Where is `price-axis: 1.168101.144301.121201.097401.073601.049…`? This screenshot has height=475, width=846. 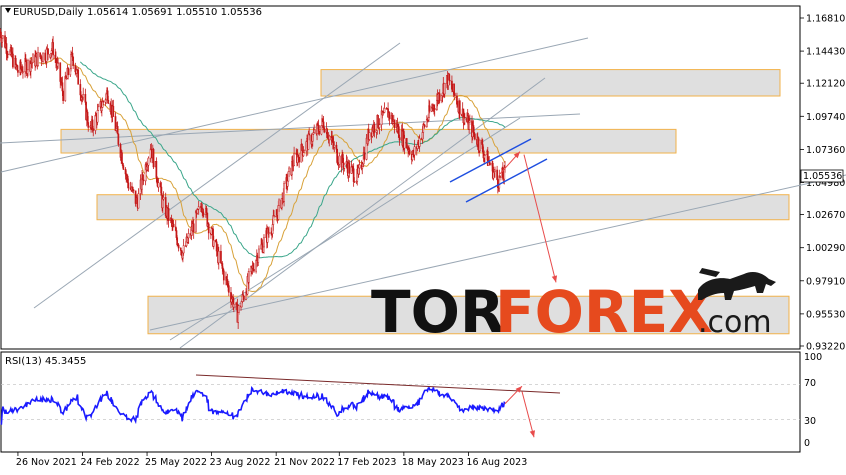
price-axis: 1.168101.144301.121201.097401.073601.049… is located at coordinates (822, 183).